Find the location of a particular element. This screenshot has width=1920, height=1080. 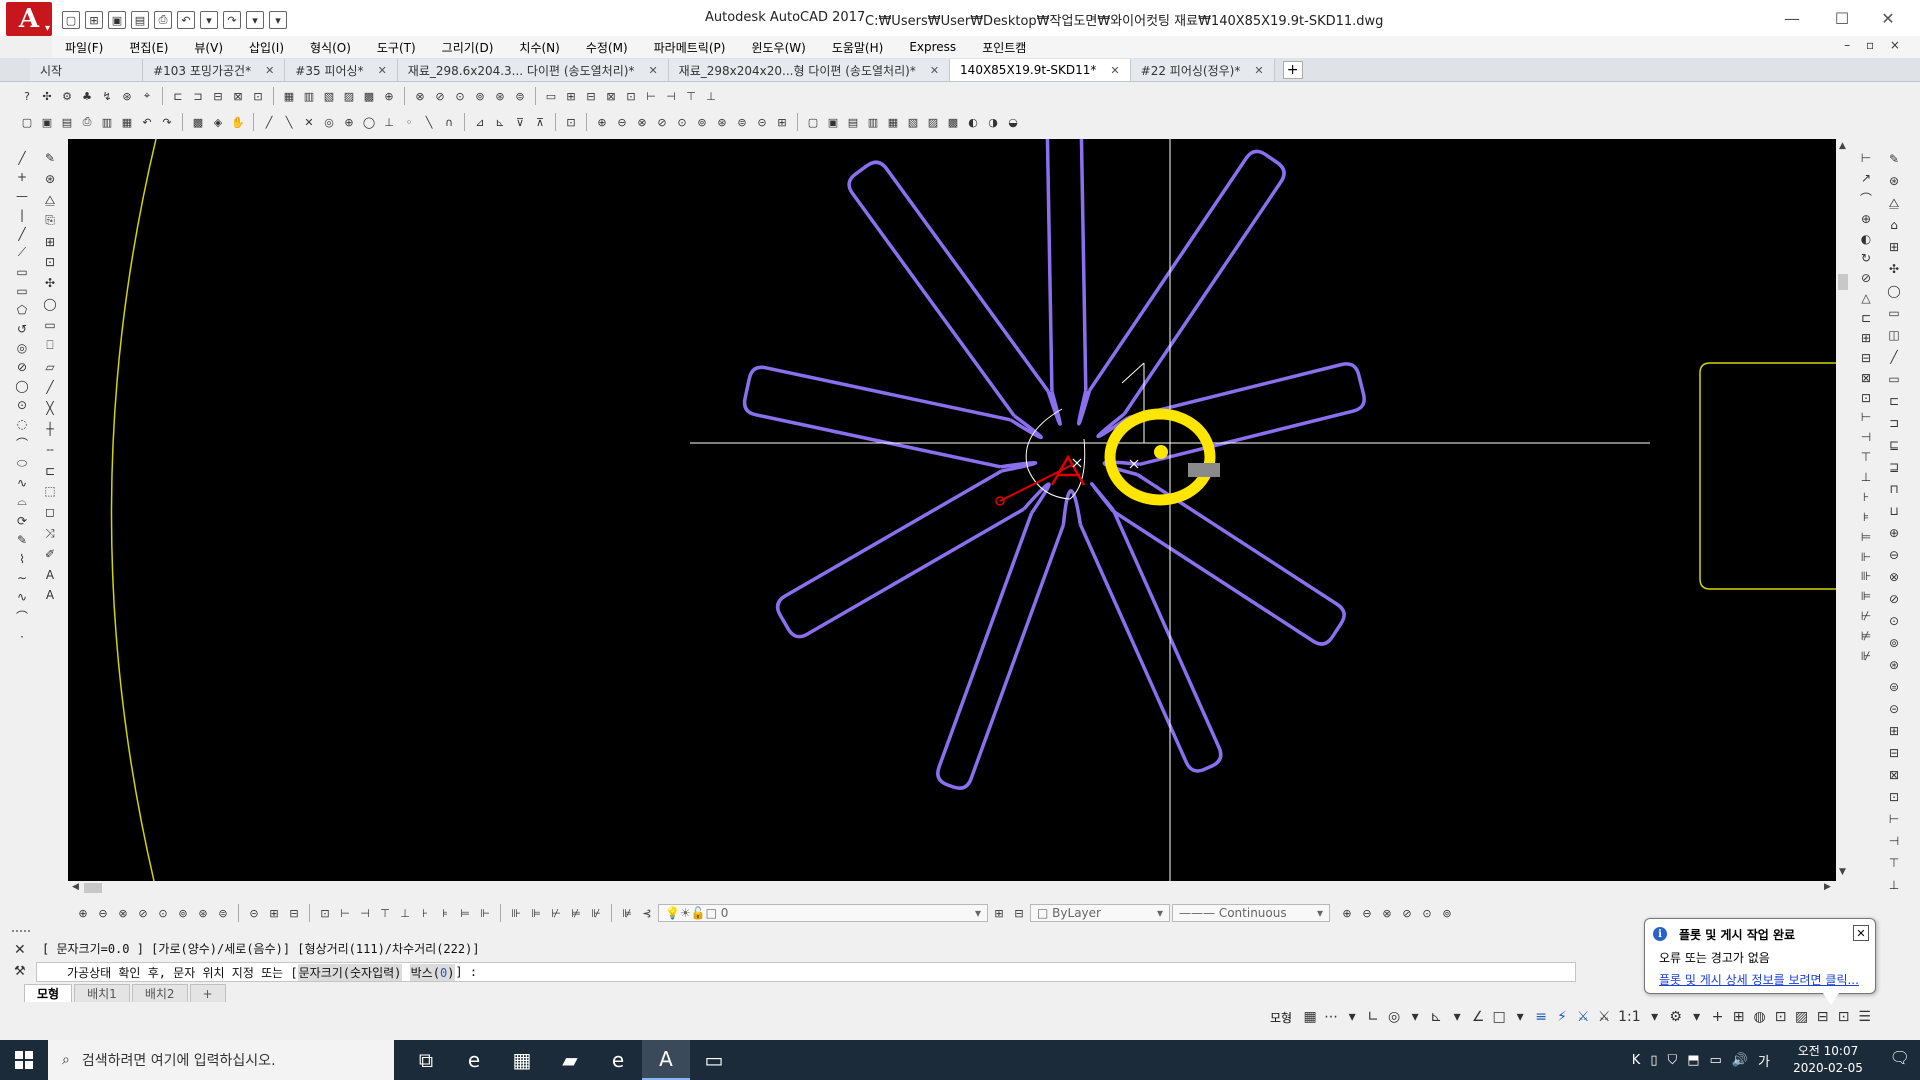

tool-icon: ▣ is located at coordinates (833, 122).